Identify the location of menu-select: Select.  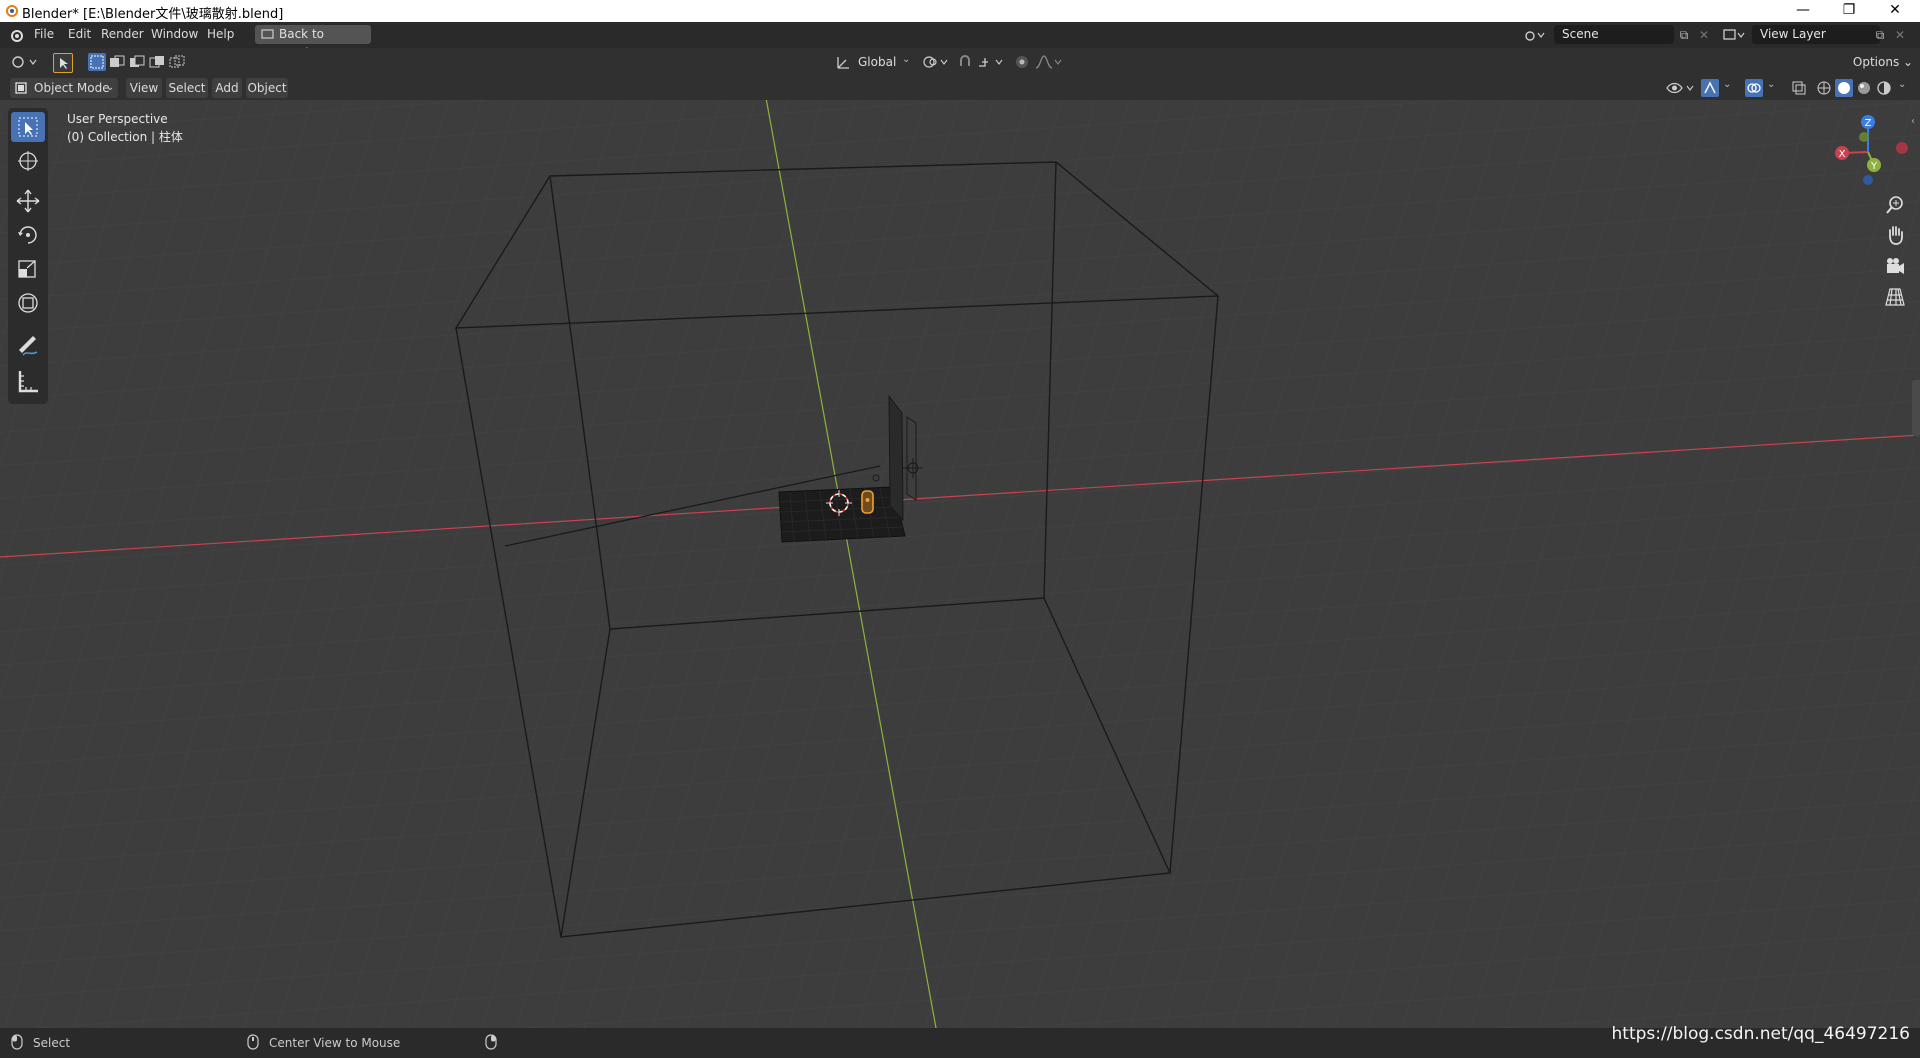
(187, 88).